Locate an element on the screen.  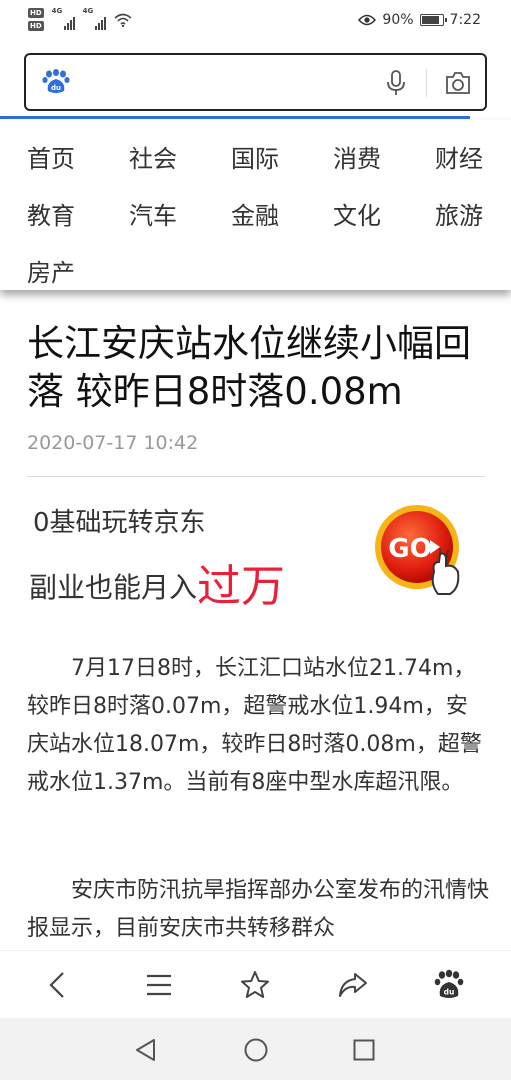
search-input is located at coordinates (234, 83).